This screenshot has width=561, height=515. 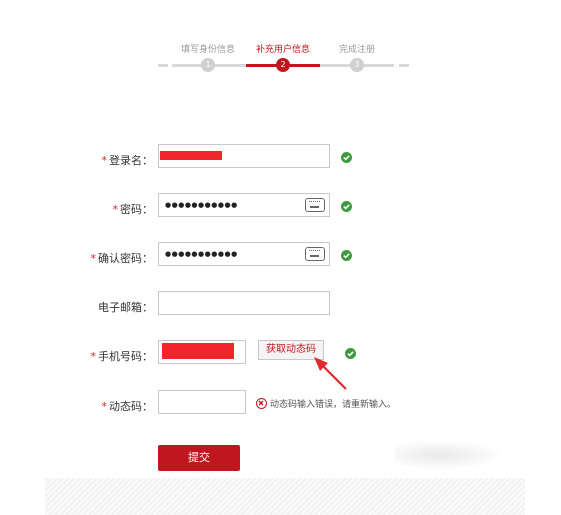 What do you see at coordinates (125, 307) in the screenshot?
I see `email-label: 电子邮箱：` at bounding box center [125, 307].